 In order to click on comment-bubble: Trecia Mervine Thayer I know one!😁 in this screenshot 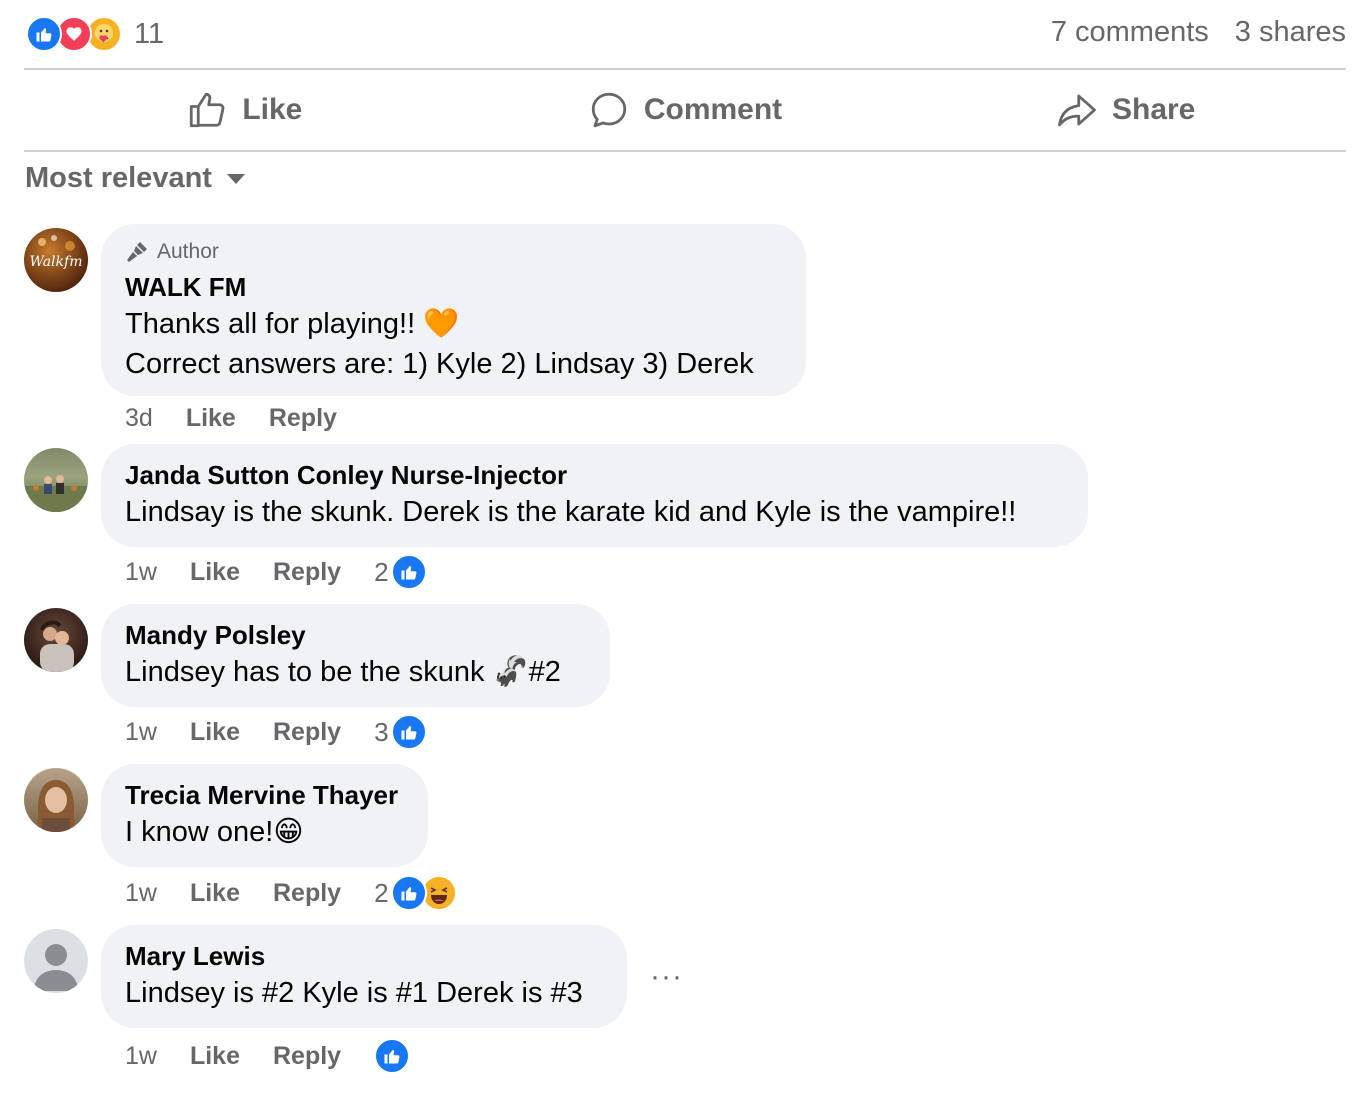, I will do `click(264, 815)`.